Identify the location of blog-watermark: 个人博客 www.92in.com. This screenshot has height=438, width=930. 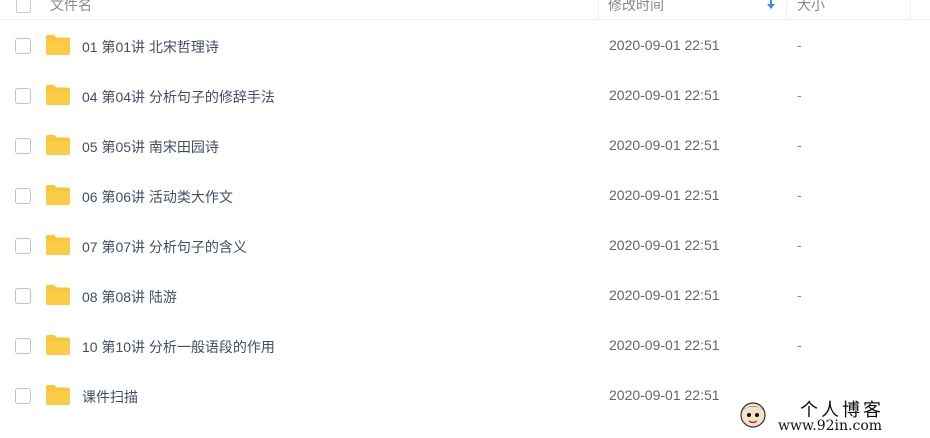
(834, 417).